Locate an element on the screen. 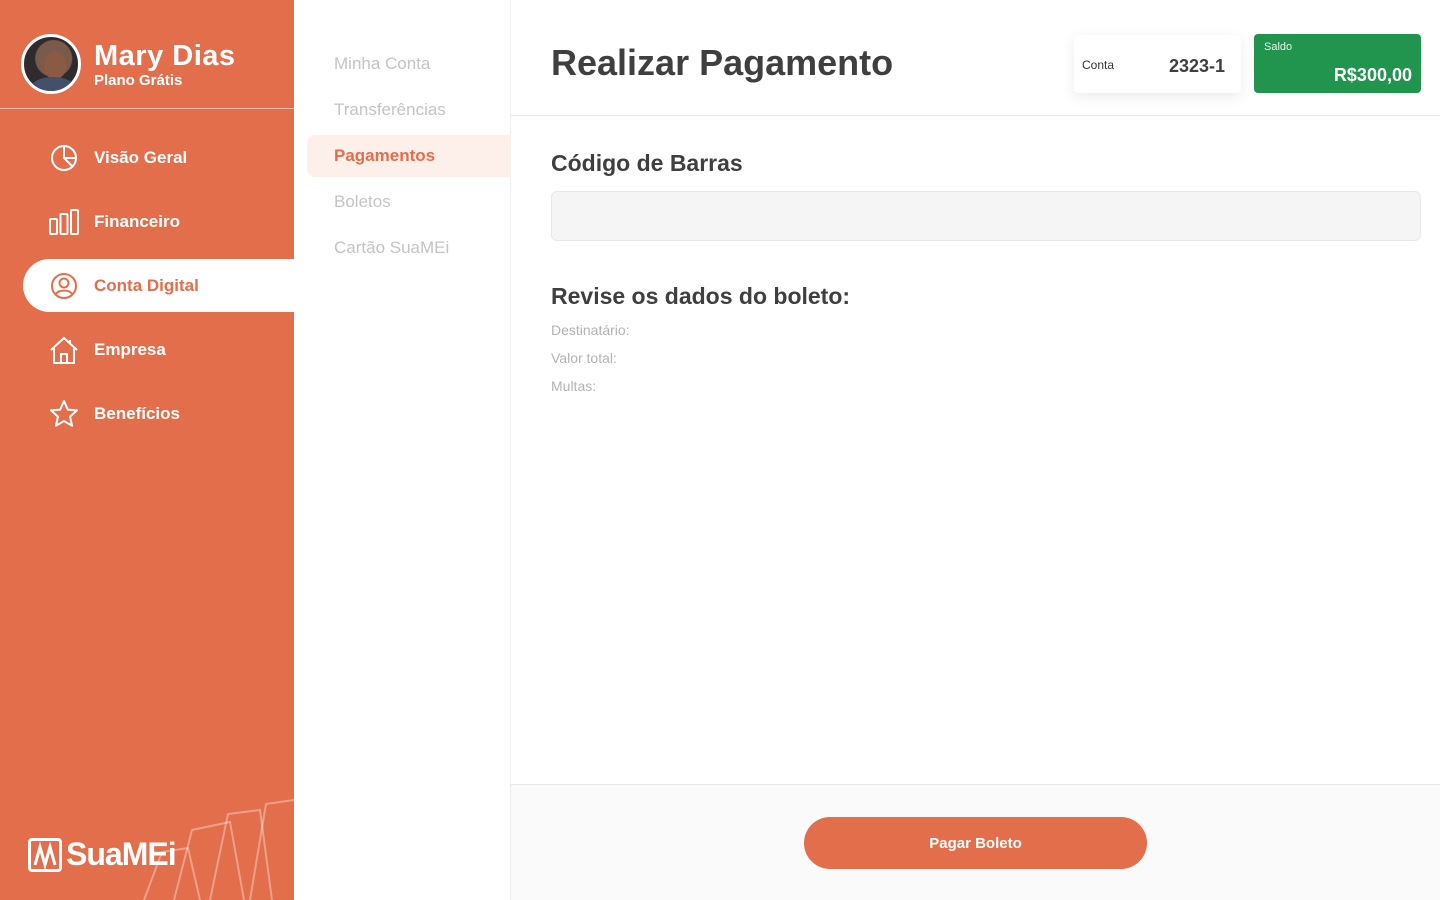 The width and height of the screenshot is (1440, 900). brand-logo: SuaMEi is located at coordinates (102, 854).